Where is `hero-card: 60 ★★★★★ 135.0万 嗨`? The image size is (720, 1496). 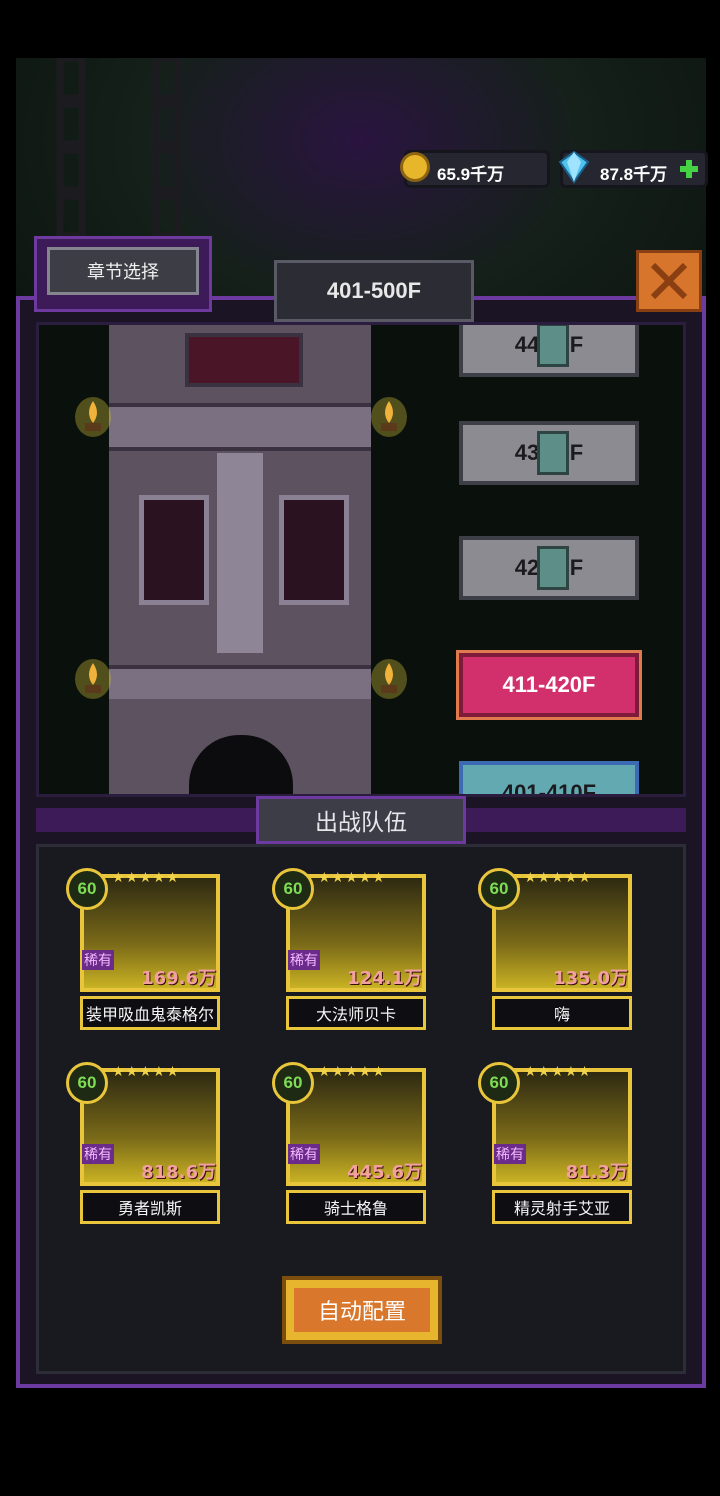
hero-card: 60 ★★★★★ 135.0万 嗨 is located at coordinates (557, 953).